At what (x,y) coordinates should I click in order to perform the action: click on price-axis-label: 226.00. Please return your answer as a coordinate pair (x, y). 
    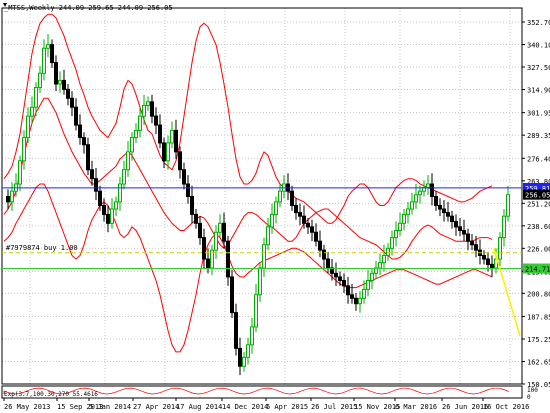
    Looking at the image, I should click on (538, 249).